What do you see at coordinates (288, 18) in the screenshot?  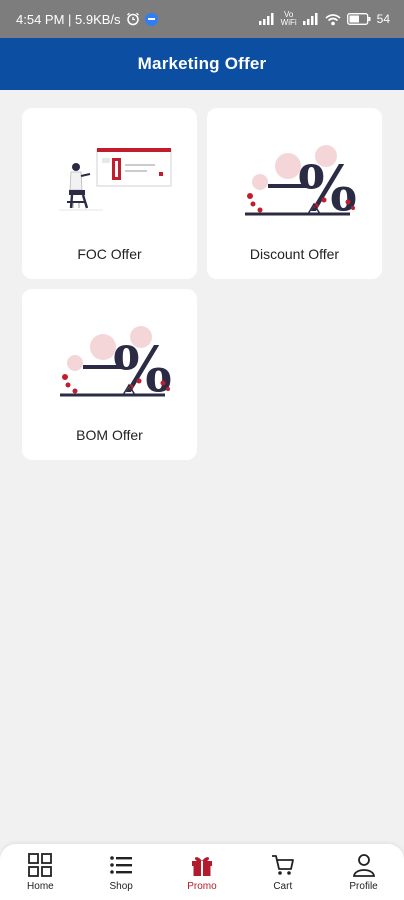 I see `volte-label: Vo WiFi` at bounding box center [288, 18].